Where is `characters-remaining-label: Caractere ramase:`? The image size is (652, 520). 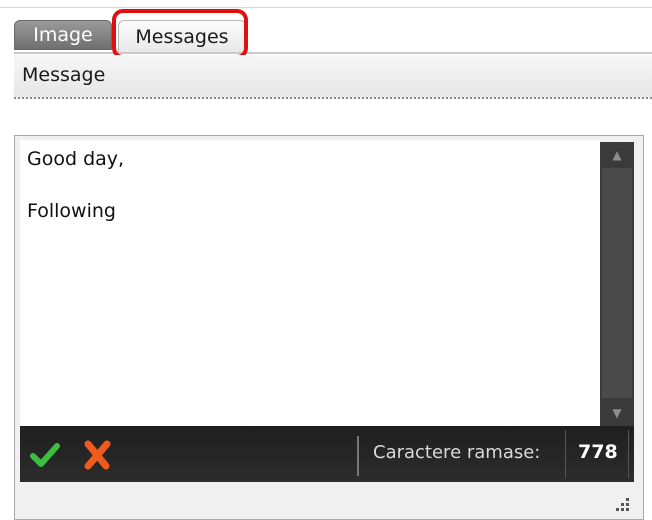
characters-remaining-label: Caractere ramase: is located at coordinates (457, 452).